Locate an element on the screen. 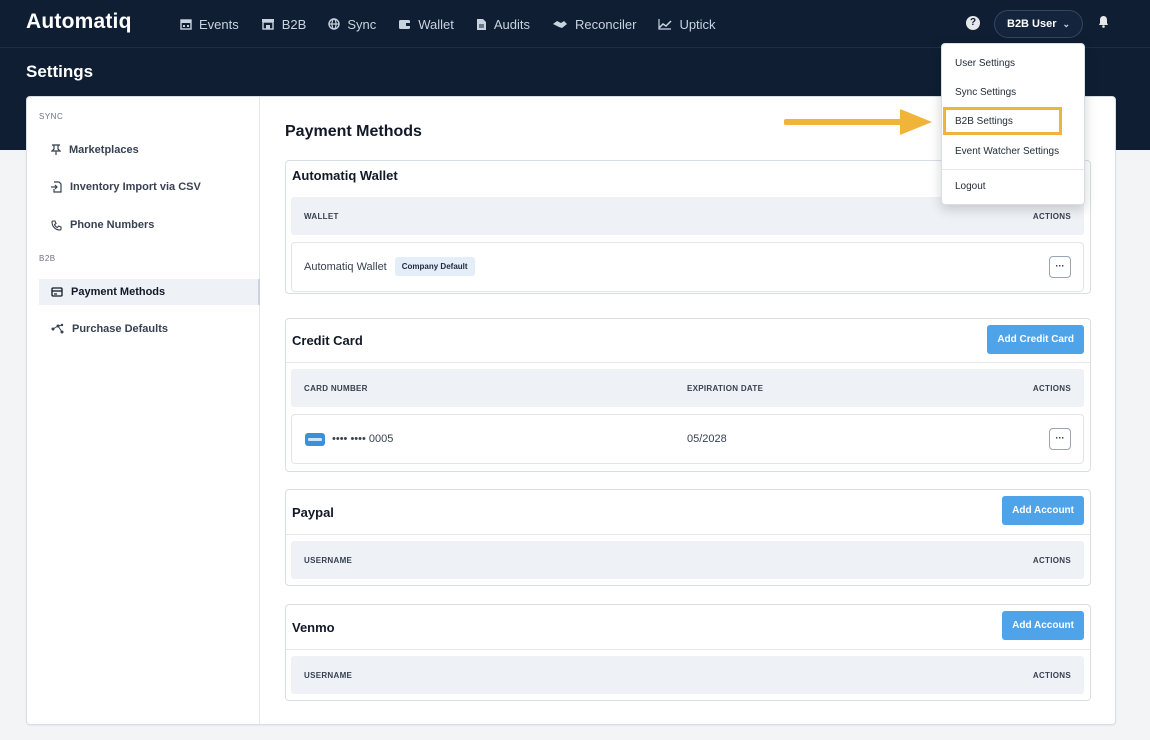 This screenshot has width=1150, height=740. phone-icon is located at coordinates (56, 225).